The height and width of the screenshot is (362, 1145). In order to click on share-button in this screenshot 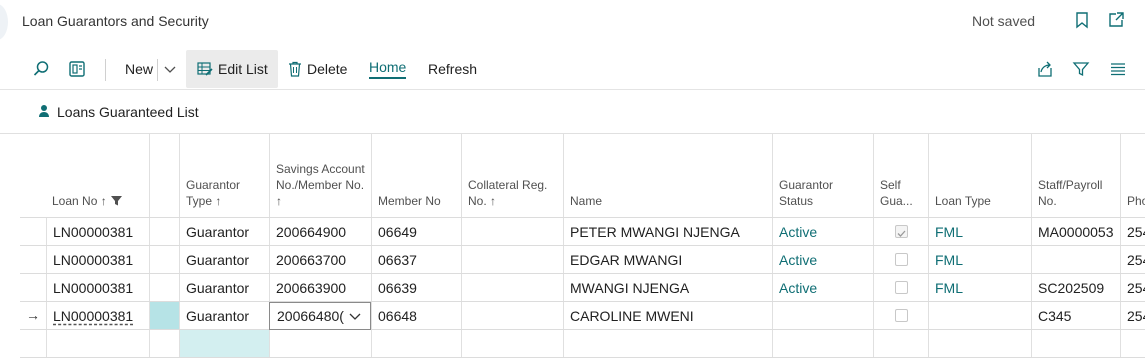, I will do `click(1045, 69)`.